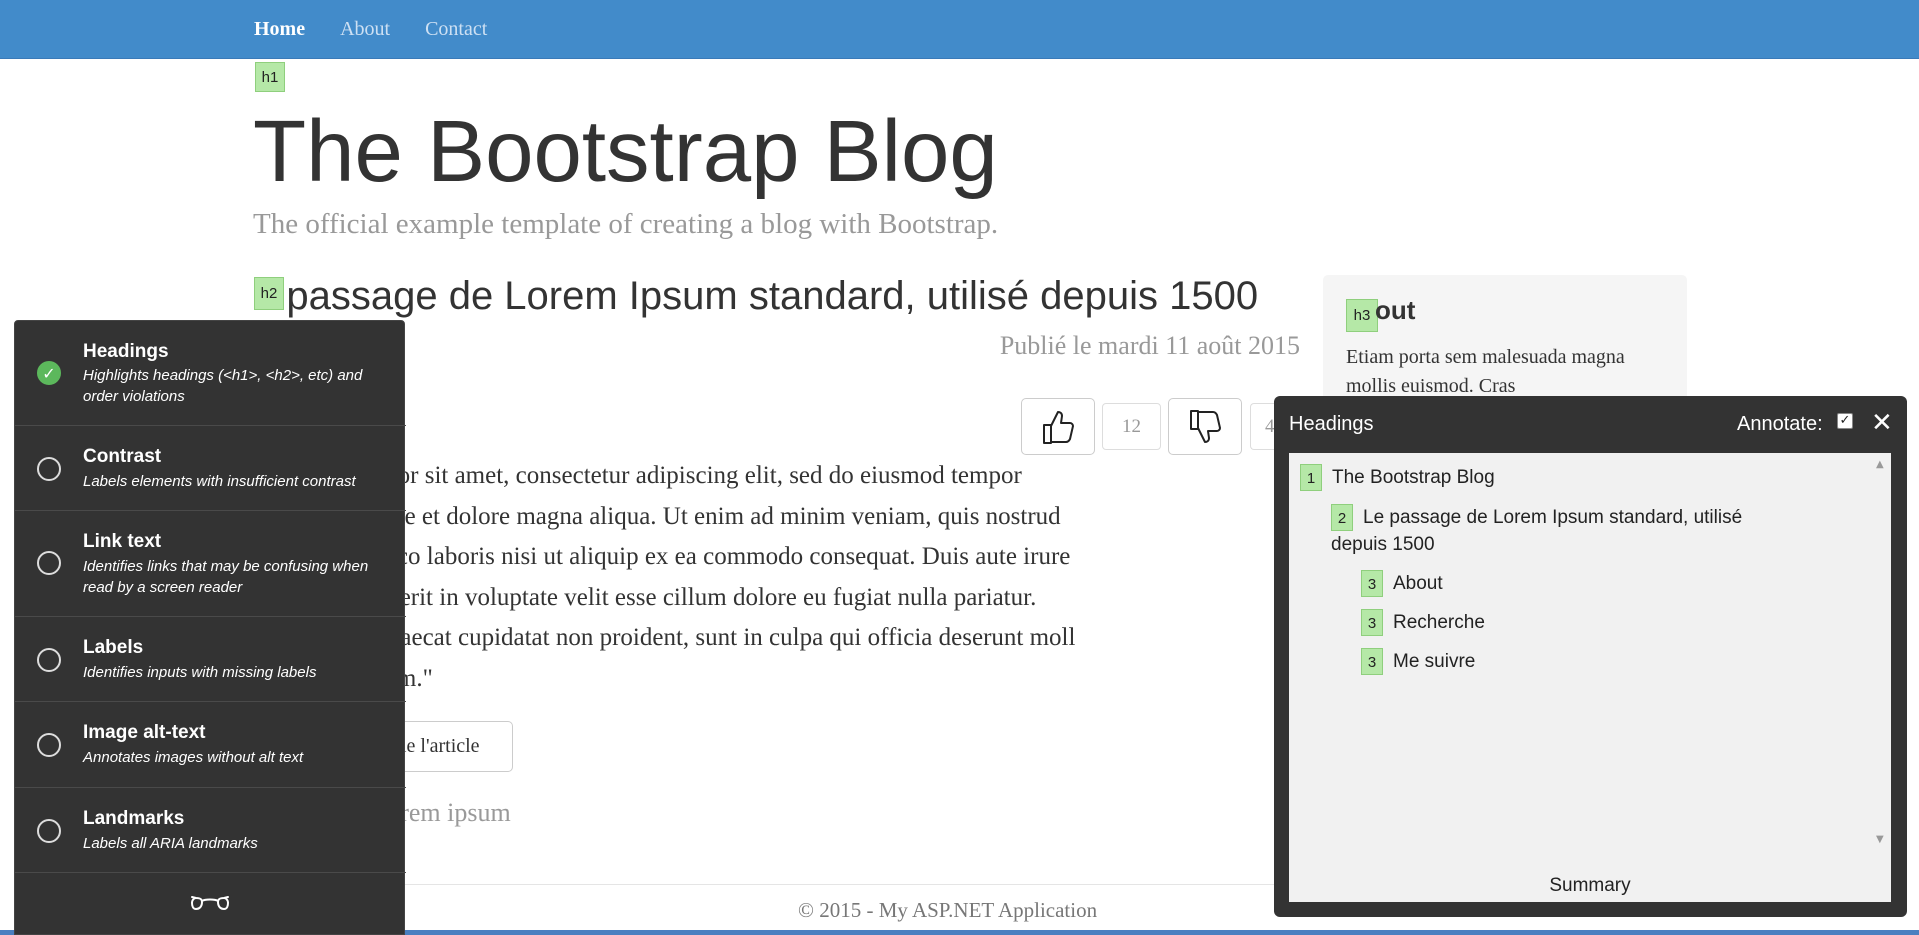 This screenshot has height=935, width=1919. Describe the element at coordinates (948, 910) in the screenshot. I see `footer-copyright: © 2015 - My ASP.NET Application` at that location.